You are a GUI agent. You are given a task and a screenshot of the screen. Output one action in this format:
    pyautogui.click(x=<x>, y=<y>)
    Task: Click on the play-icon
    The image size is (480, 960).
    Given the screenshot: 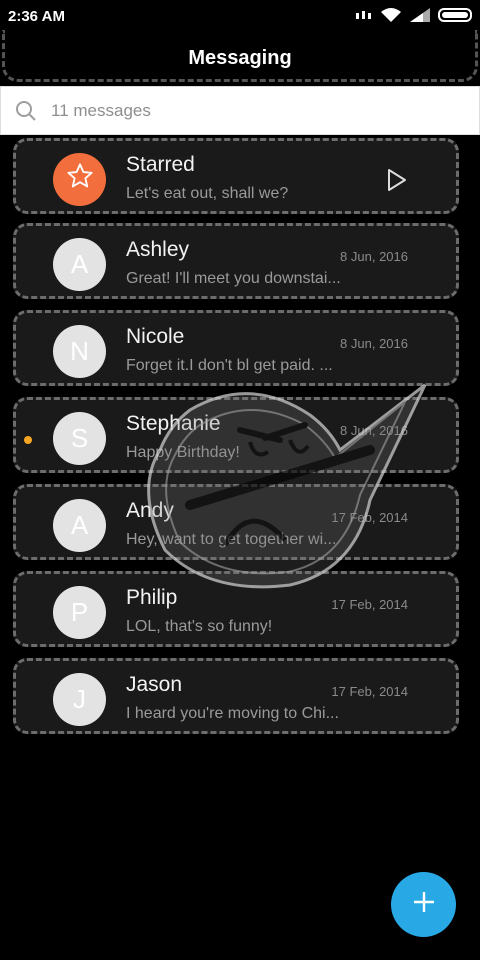 What is the action you would take?
    pyautogui.click(x=397, y=180)
    